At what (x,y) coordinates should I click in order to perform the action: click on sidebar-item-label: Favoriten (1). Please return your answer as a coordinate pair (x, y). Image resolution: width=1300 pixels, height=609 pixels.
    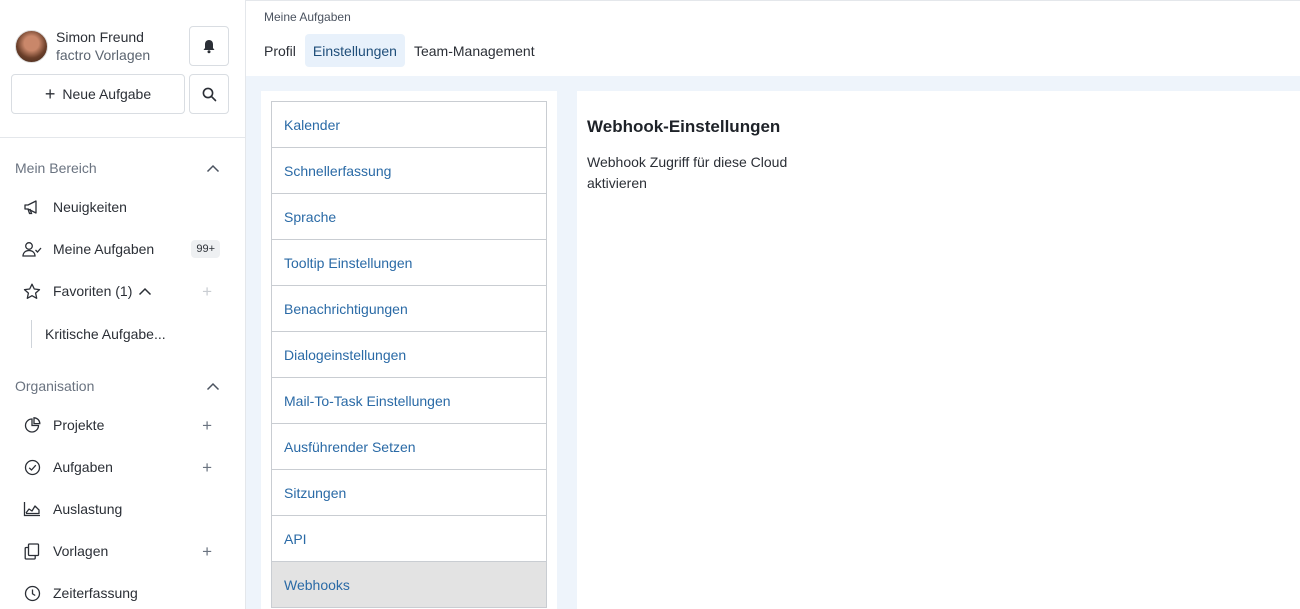
    Looking at the image, I should click on (93, 291).